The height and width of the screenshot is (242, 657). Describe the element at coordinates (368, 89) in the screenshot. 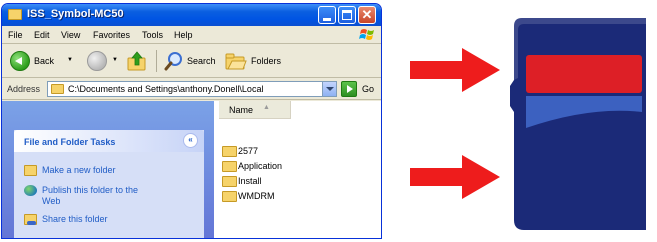

I see `go-button: Go` at that location.